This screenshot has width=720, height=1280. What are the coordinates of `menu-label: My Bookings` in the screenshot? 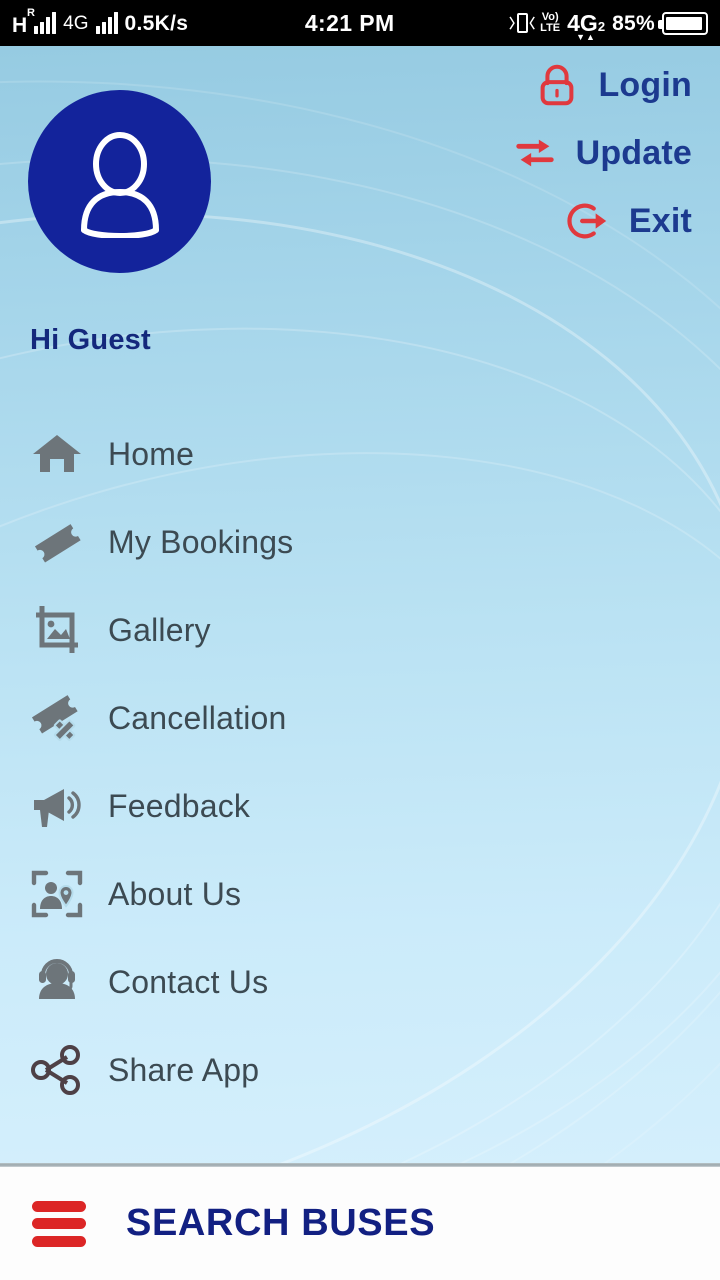 It's located at (201, 542).